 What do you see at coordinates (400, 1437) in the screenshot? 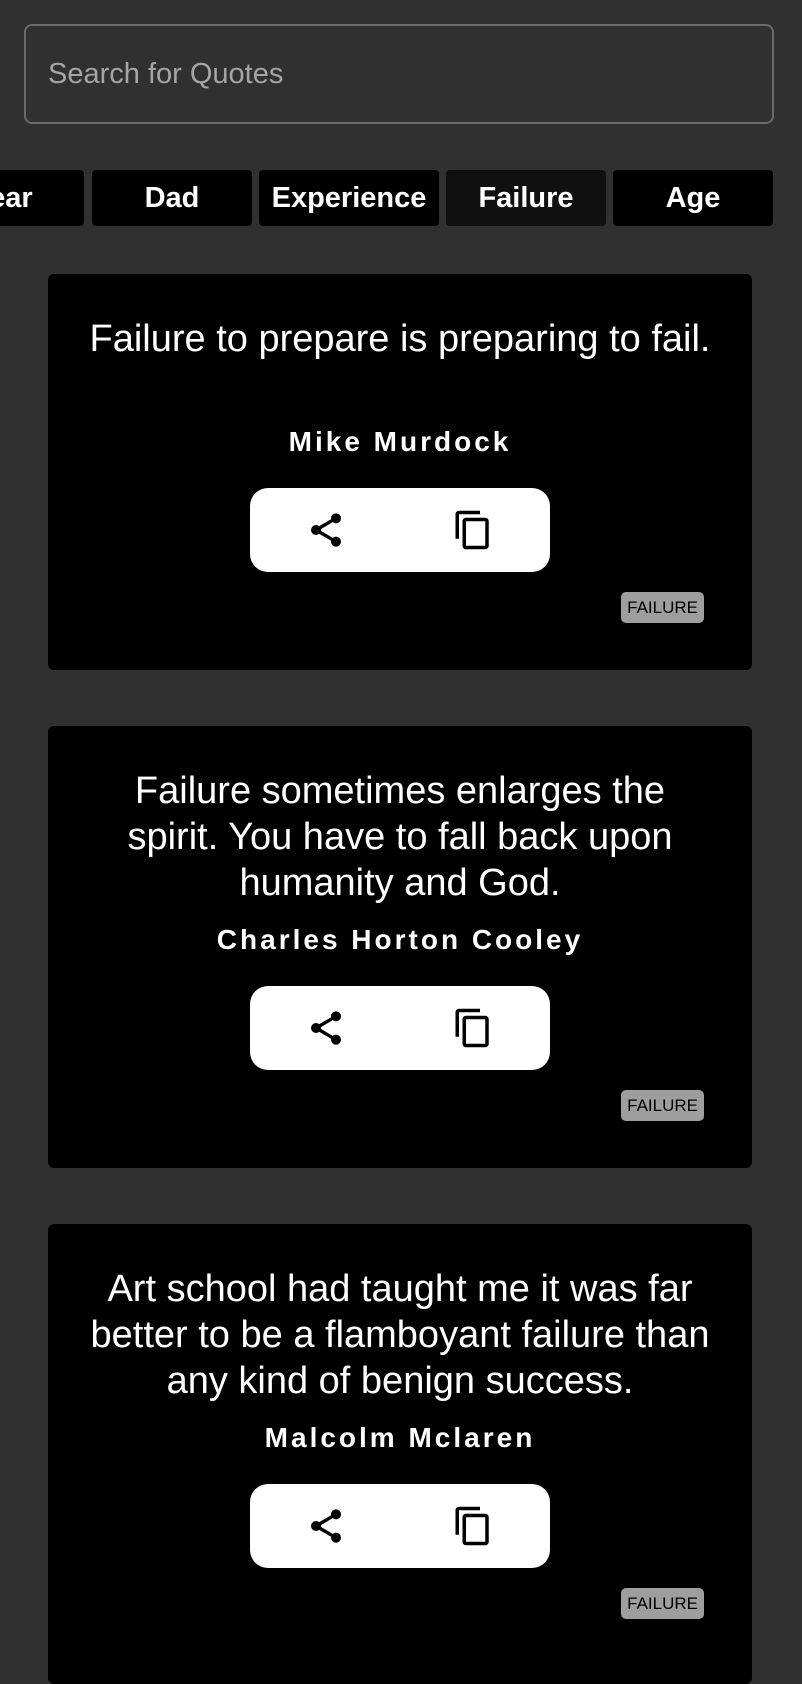
I see `quote-author: Malcolm Mclaren` at bounding box center [400, 1437].